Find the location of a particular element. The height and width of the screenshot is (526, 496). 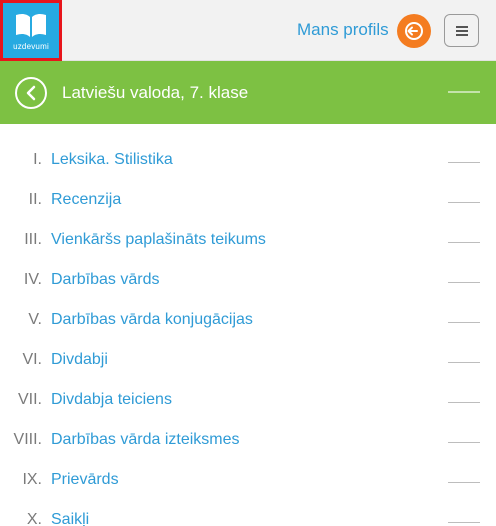

subject-title: Latviešu valoda, 7. klase is located at coordinates (155, 92).